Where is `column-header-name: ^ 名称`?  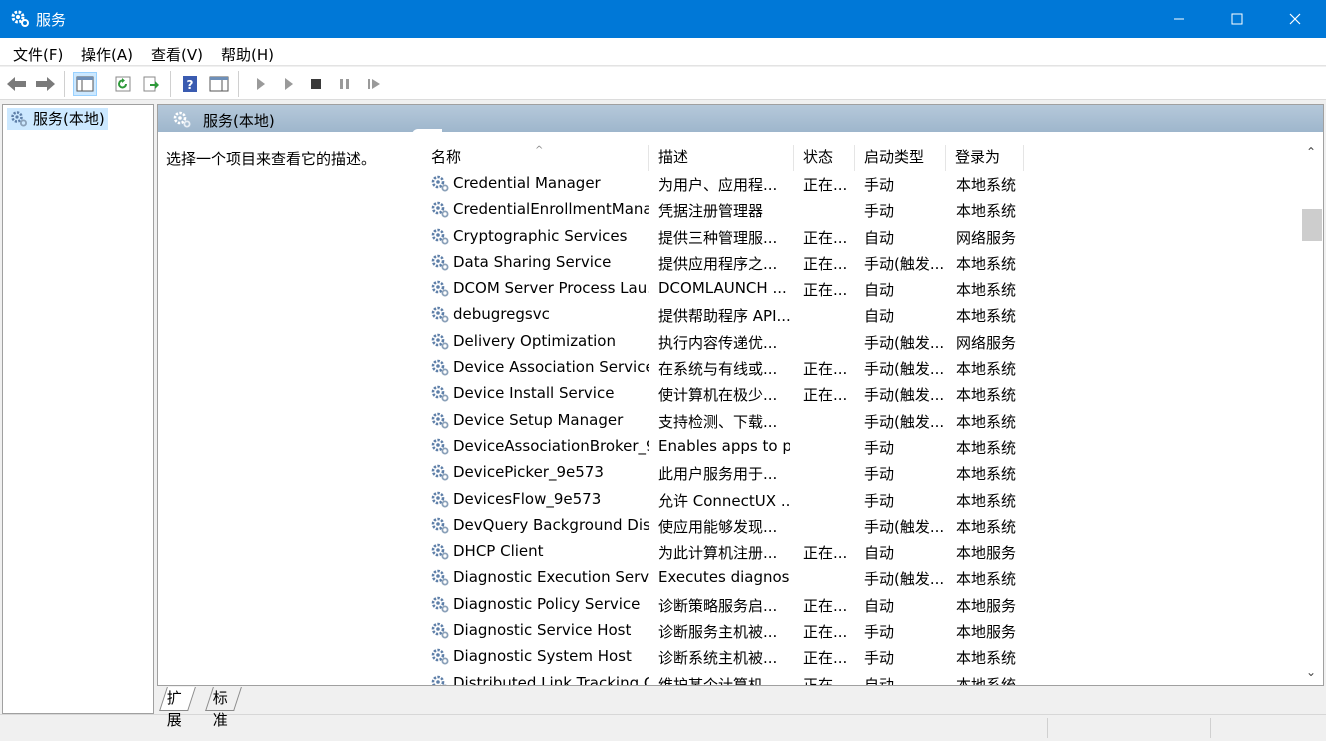 column-header-name: ^ 名称 is located at coordinates (535, 158).